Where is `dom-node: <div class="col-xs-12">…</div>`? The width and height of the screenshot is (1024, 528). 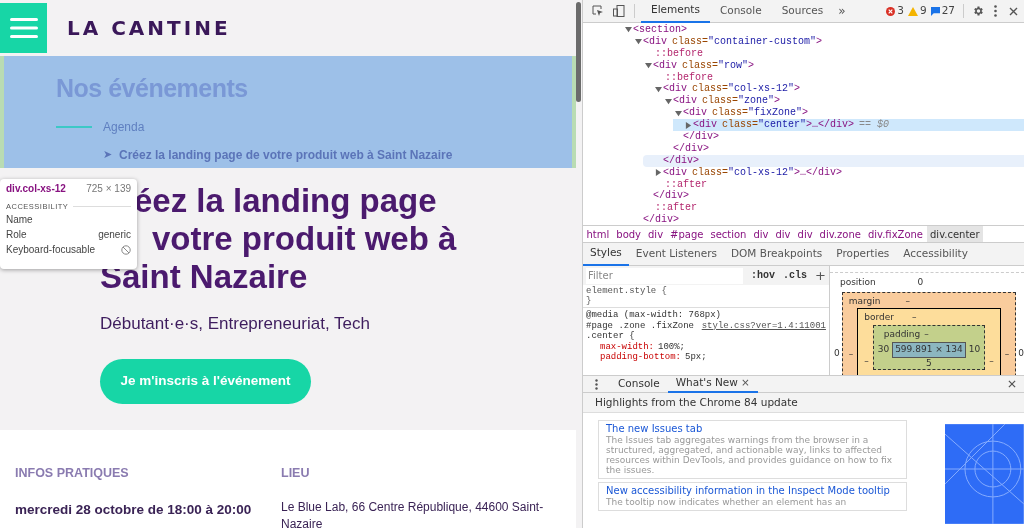 dom-node: <div class="col-xs-12">…</div> is located at coordinates (833, 172).